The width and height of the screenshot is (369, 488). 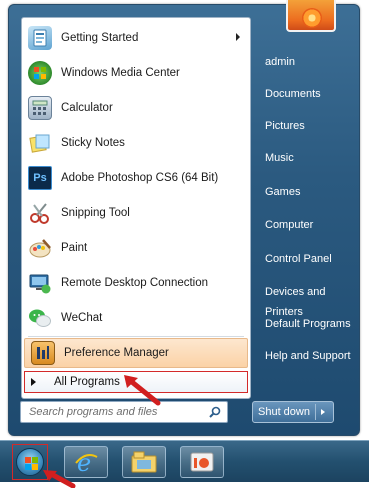 I want to click on submenu-arrow-icon, so click(x=238, y=37).